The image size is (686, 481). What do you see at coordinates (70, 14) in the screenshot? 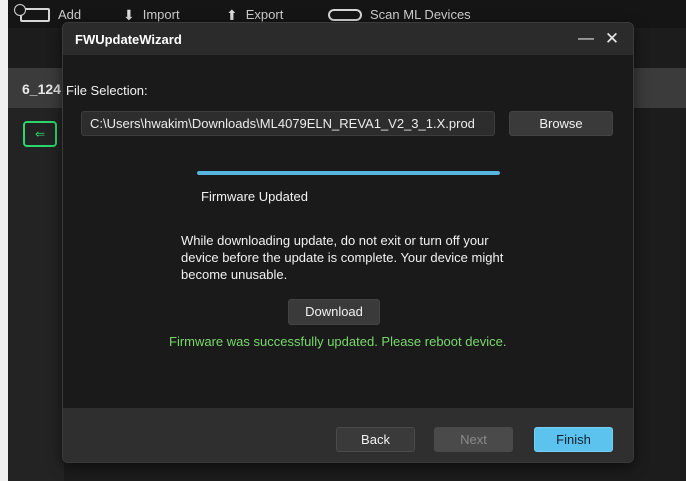
I see `toolbar-add-label: Add` at bounding box center [70, 14].